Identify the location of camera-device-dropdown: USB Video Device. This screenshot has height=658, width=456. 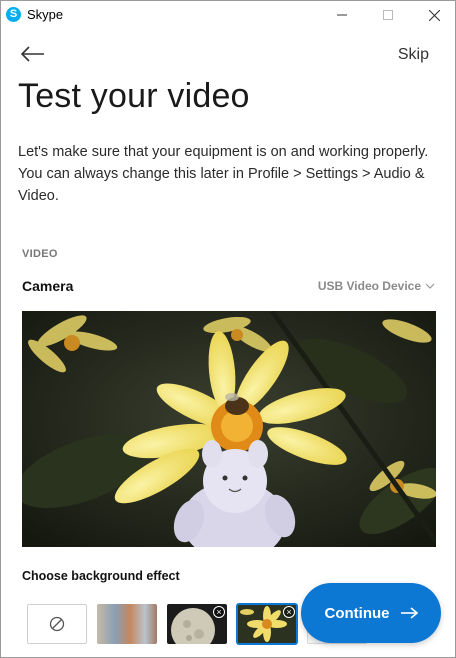
(376, 286).